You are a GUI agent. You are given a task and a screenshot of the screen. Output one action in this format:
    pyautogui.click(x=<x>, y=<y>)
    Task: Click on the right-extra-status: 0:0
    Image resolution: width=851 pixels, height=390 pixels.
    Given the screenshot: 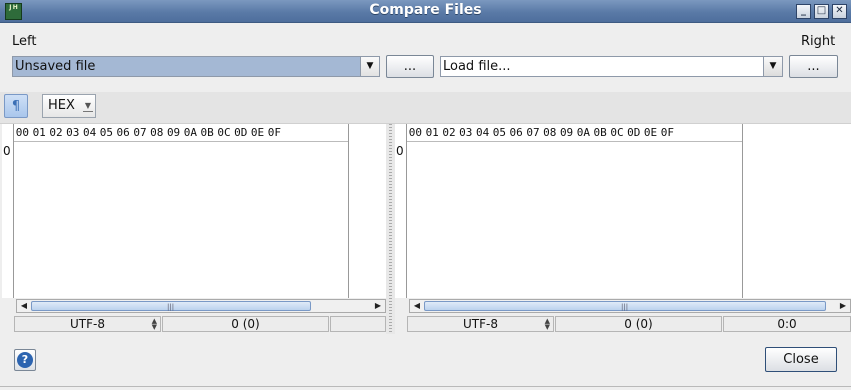 What is the action you would take?
    pyautogui.click(x=787, y=324)
    